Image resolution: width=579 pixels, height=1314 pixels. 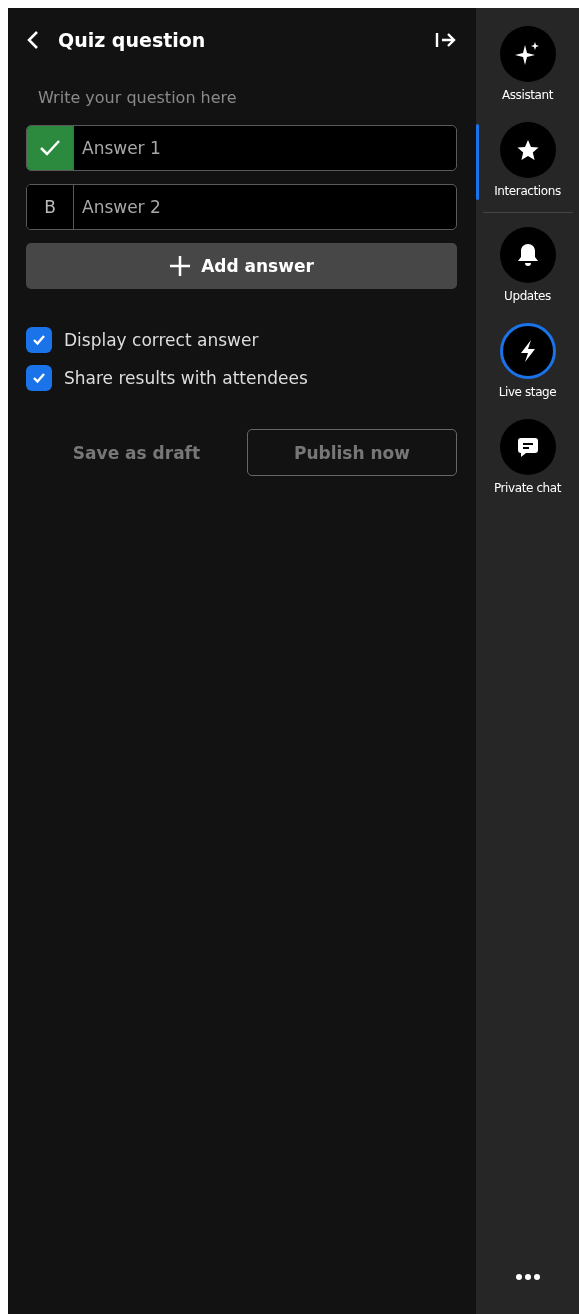 What do you see at coordinates (265, 148) in the screenshot?
I see `answer-field: Answer 1` at bounding box center [265, 148].